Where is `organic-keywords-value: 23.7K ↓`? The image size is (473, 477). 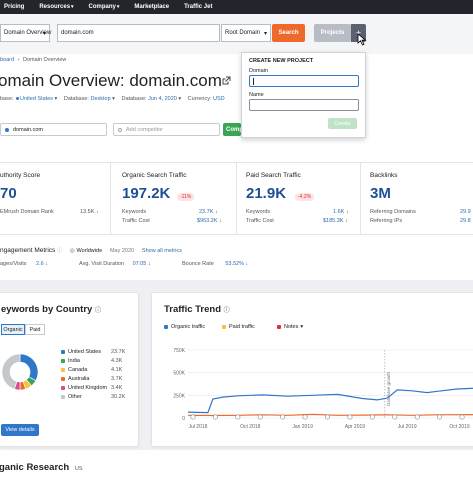
organic-keywords-value: 23.7K ↓ is located at coordinates (208, 212).